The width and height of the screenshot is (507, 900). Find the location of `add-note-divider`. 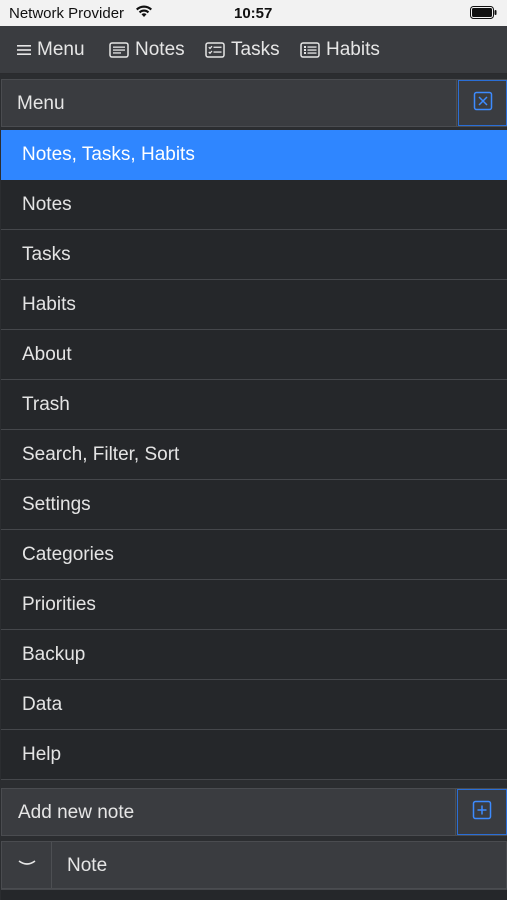

add-note-divider is located at coordinates (455, 812).